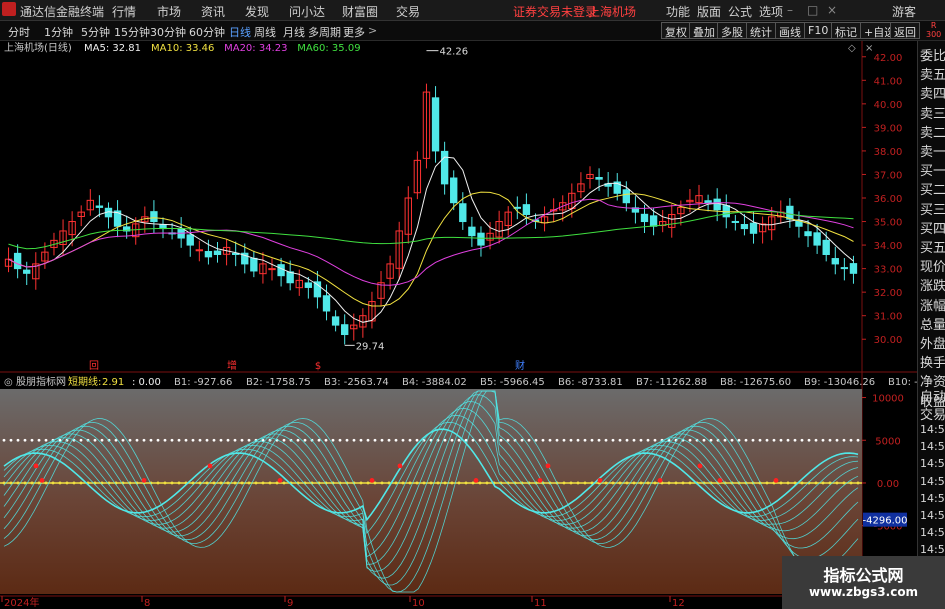 The image size is (945, 609). What do you see at coordinates (294, 32) in the screenshot?
I see `period-monthly: 月线` at bounding box center [294, 32].